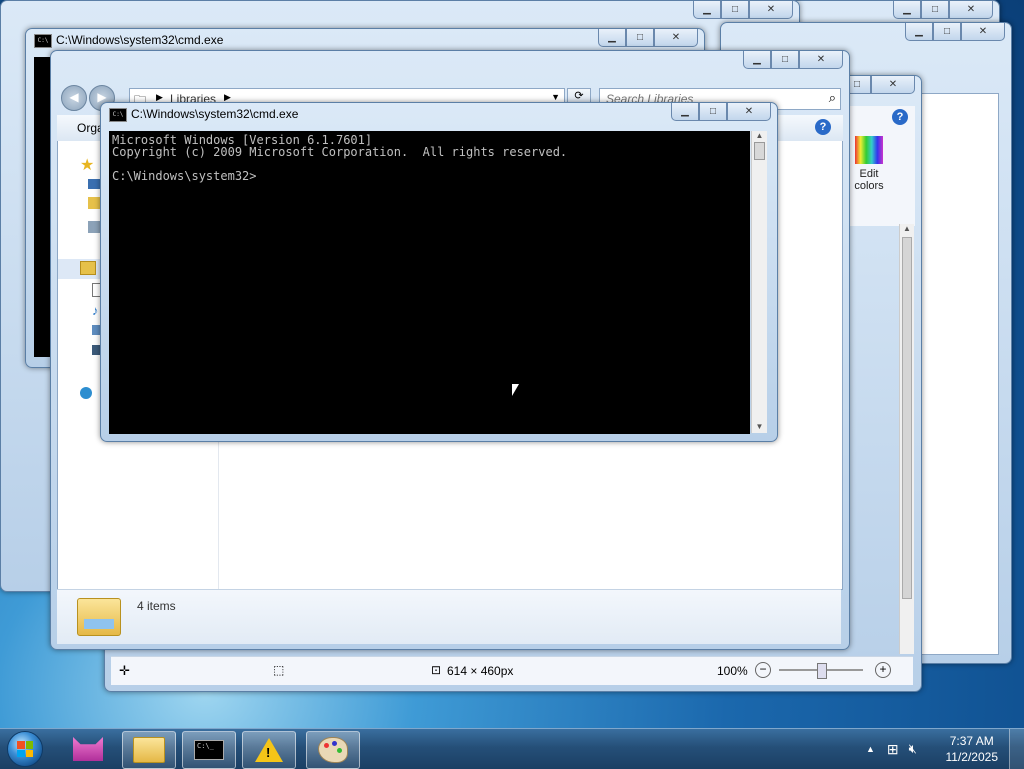  What do you see at coordinates (732, 671) in the screenshot?
I see `zoom-level: 100%` at bounding box center [732, 671].